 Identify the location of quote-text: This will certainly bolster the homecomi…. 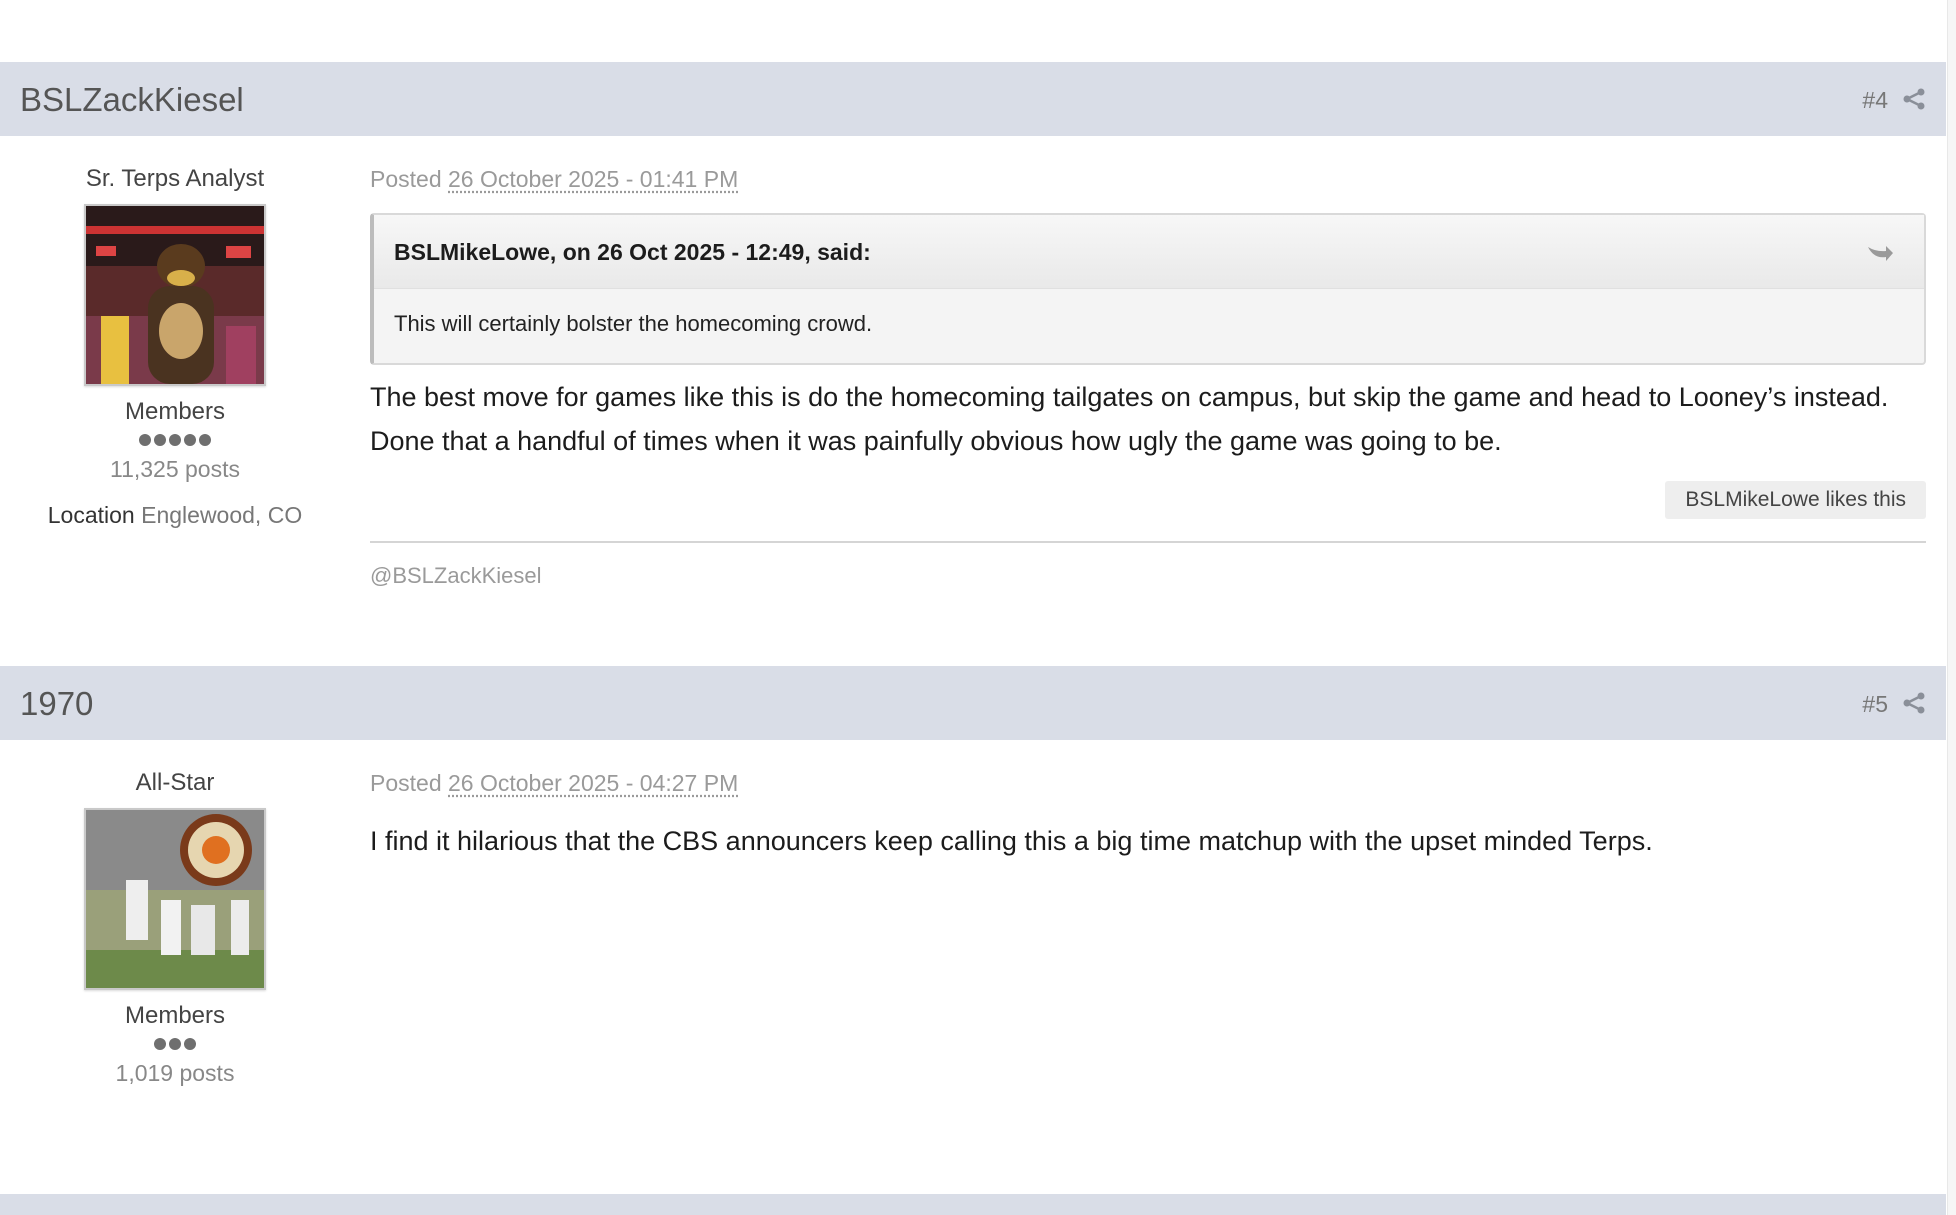
(633, 323).